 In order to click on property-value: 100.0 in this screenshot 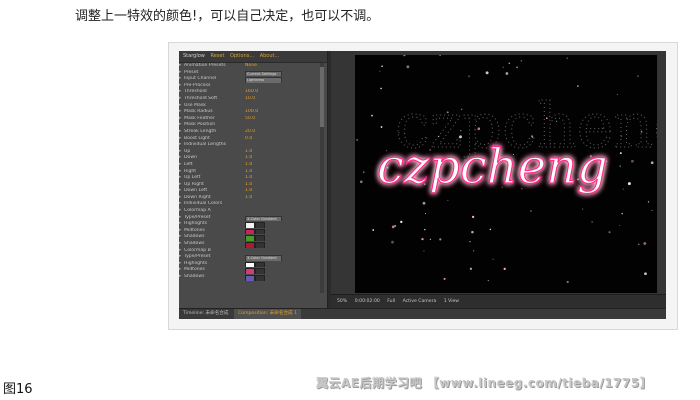, I will do `click(251, 112)`.